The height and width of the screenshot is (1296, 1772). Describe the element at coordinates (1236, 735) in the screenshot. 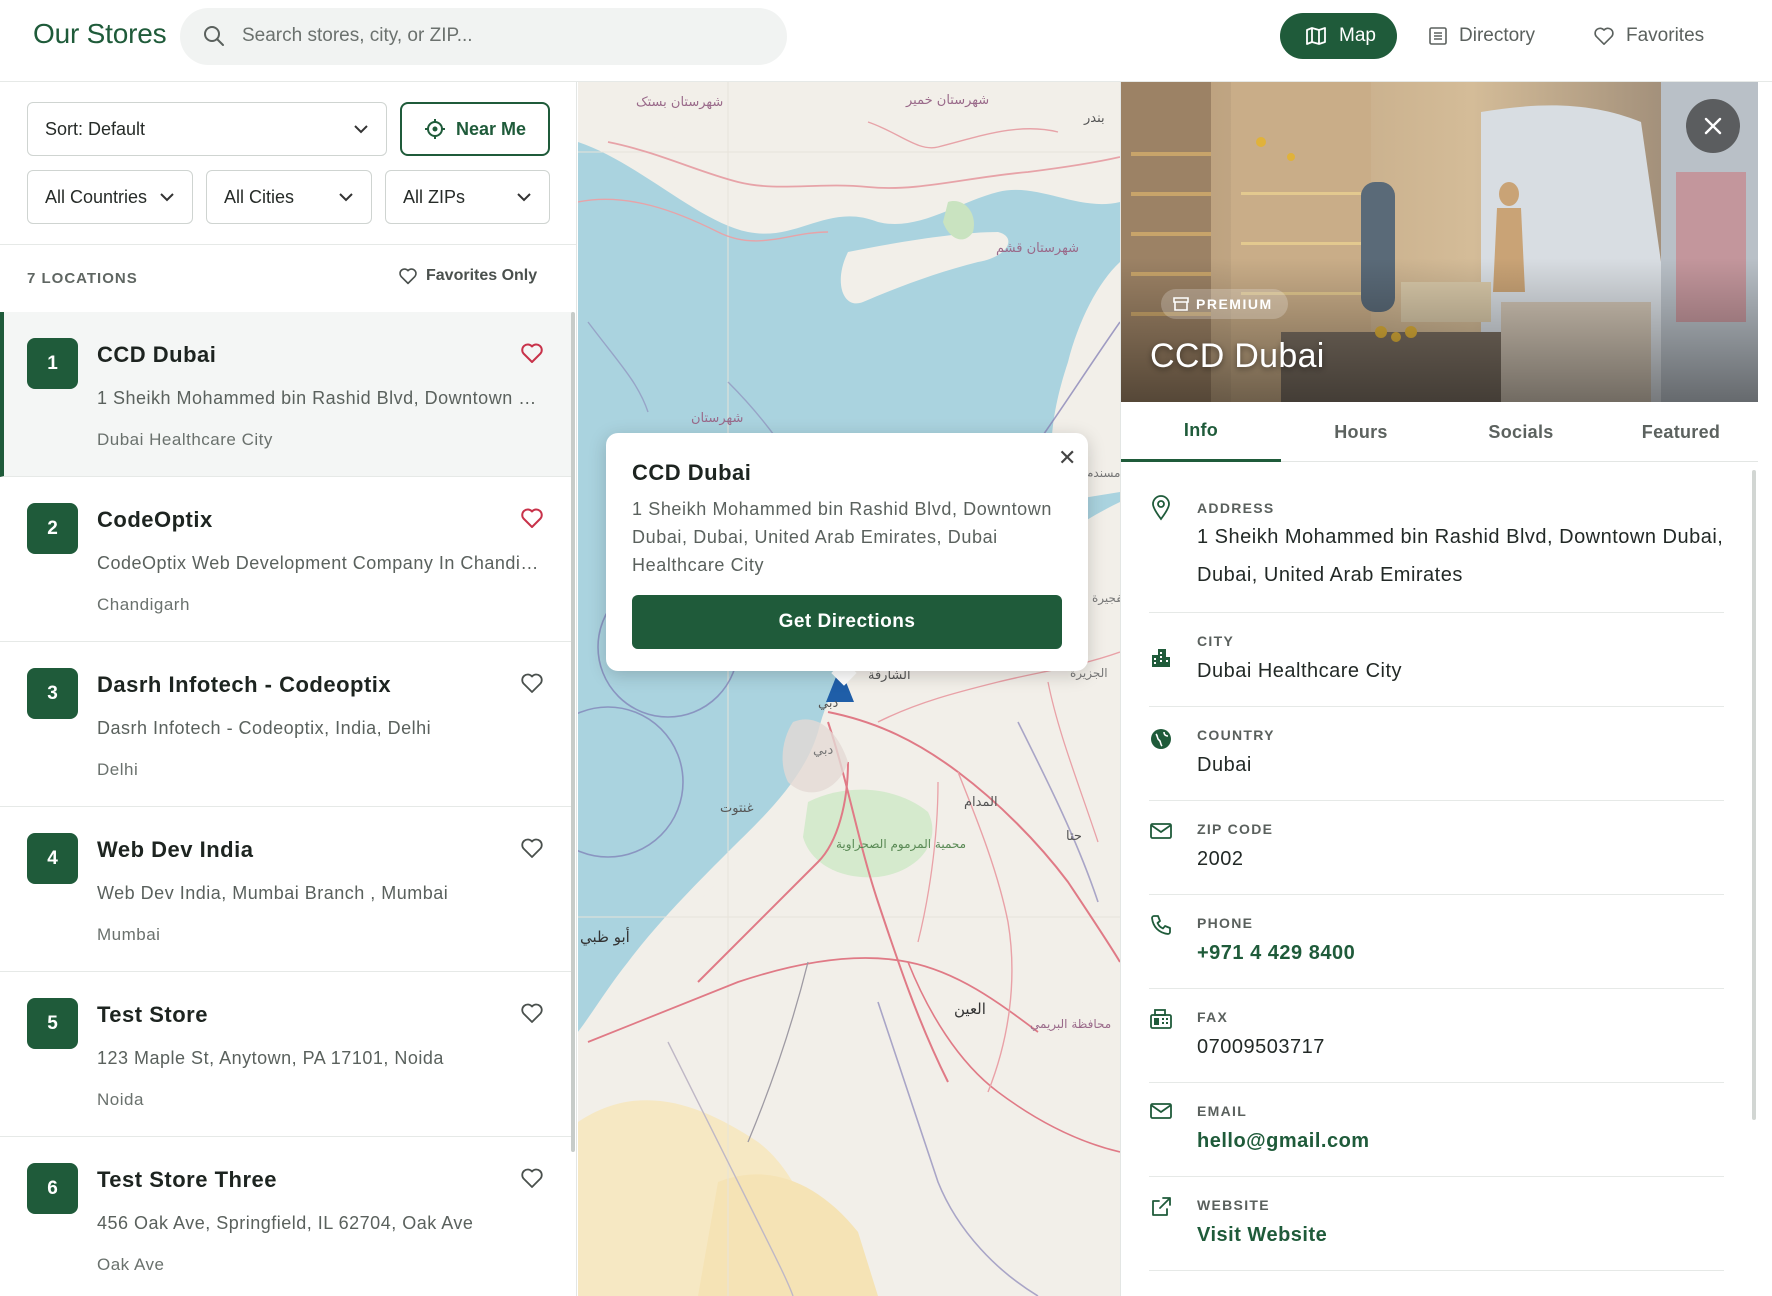

I see `country-label: COUNTRY` at that location.